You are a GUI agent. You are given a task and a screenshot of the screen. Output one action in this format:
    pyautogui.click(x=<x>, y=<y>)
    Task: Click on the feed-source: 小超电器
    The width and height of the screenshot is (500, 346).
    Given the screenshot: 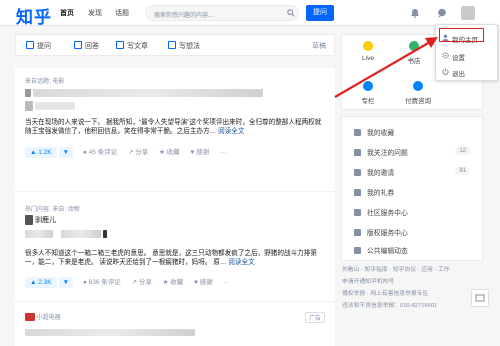 What is the action you would take?
    pyautogui.click(x=43, y=317)
    